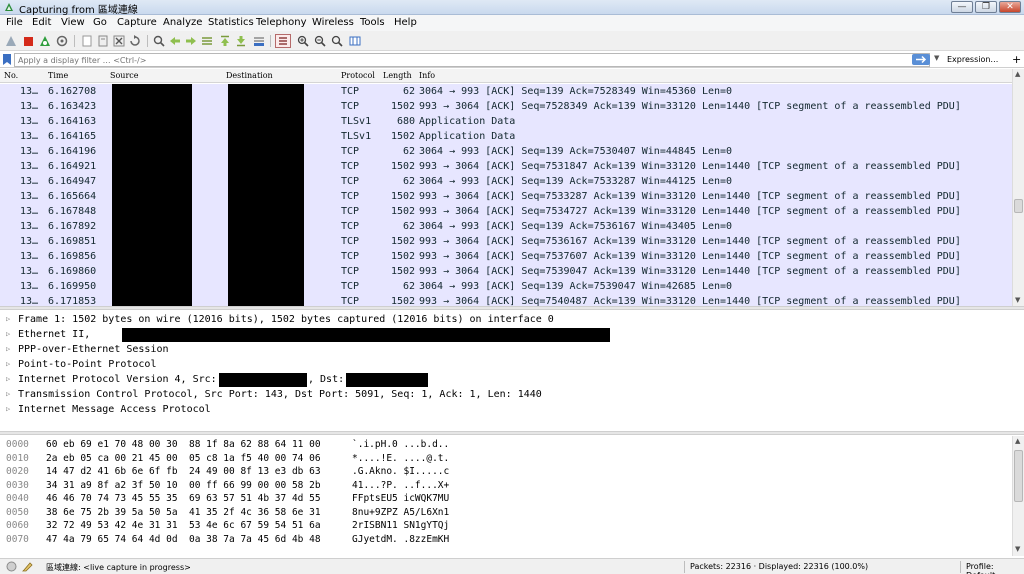  What do you see at coordinates (472, 60) in the screenshot?
I see `display-filter-input` at bounding box center [472, 60].